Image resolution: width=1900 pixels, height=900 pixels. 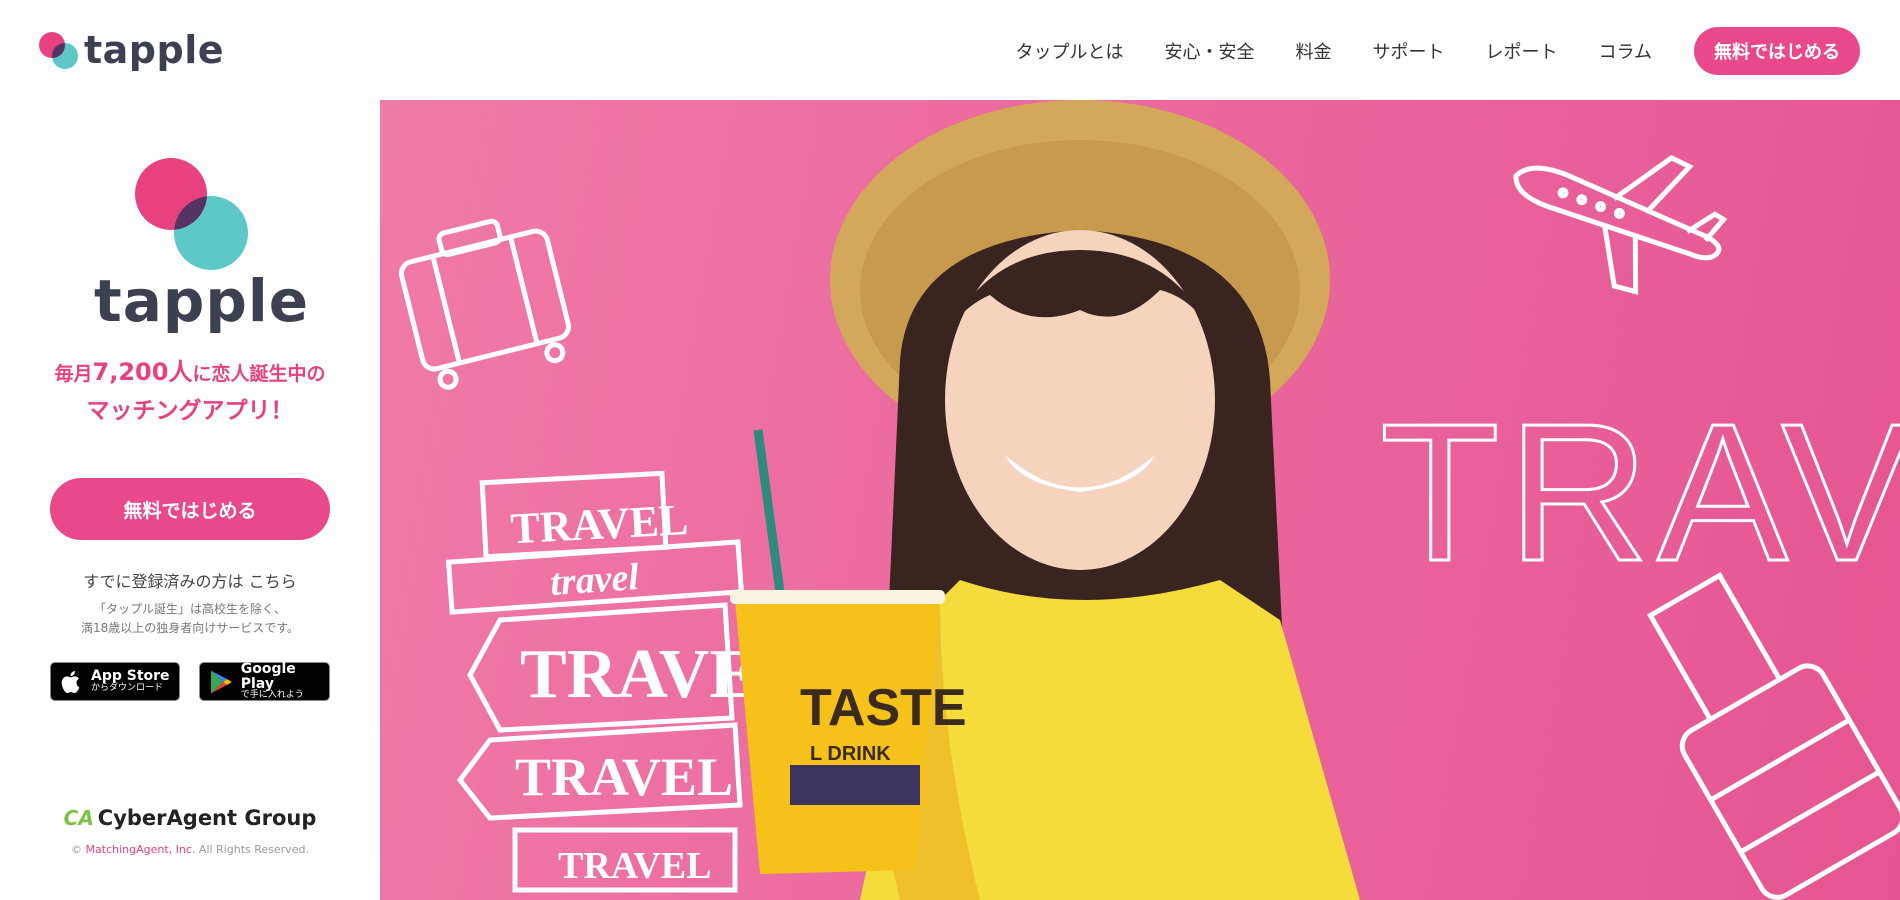 I want to click on cup-sub-label: L DRINK, so click(x=850, y=754).